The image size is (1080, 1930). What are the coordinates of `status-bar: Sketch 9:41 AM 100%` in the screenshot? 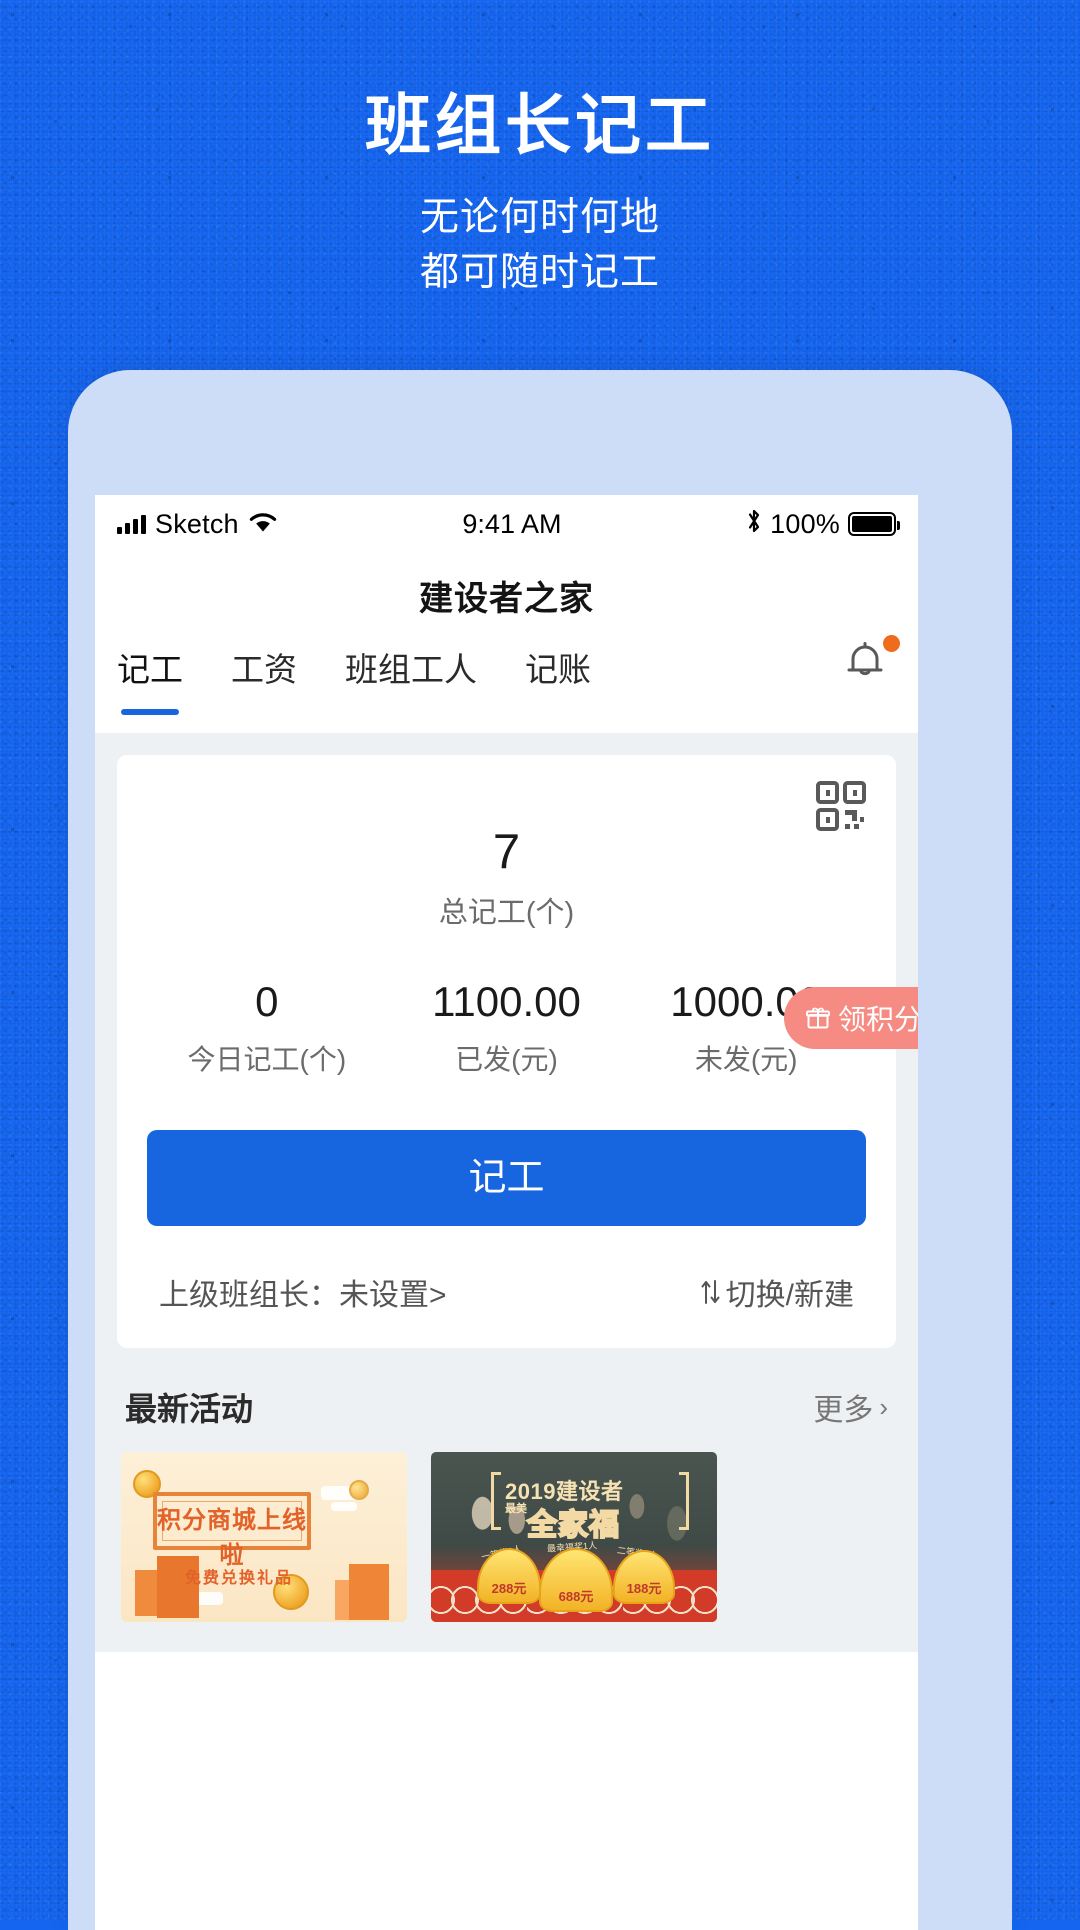 It's located at (506, 524).